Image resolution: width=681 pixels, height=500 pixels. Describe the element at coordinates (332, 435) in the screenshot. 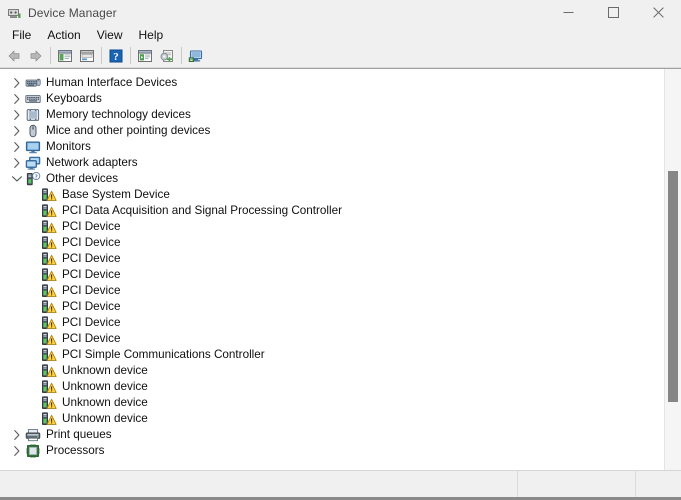

I see `tree-node-print-queues: Print queues` at that location.